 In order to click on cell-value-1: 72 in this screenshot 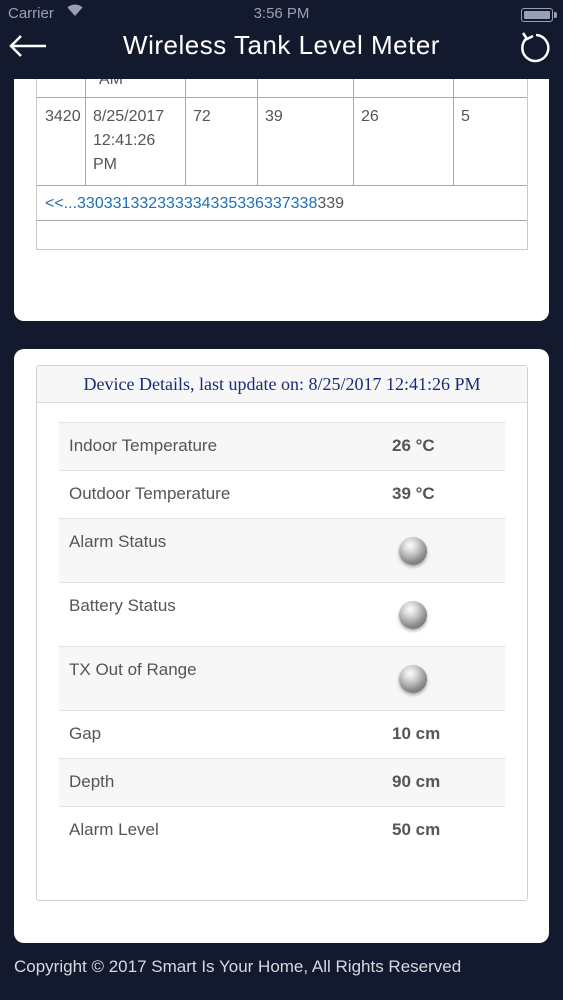, I will do `click(221, 141)`.